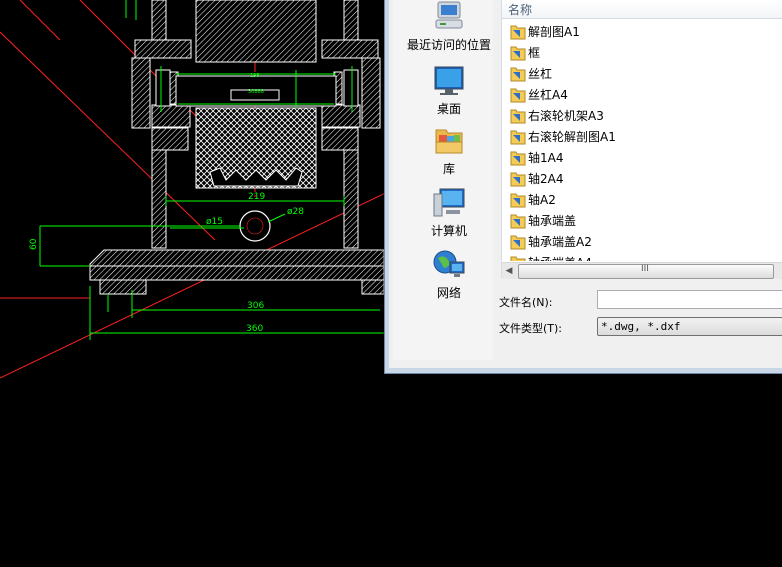 The width and height of the screenshot is (782, 567). Describe the element at coordinates (448, 231) in the screenshot. I see `place-computer-label: 计算机` at that location.